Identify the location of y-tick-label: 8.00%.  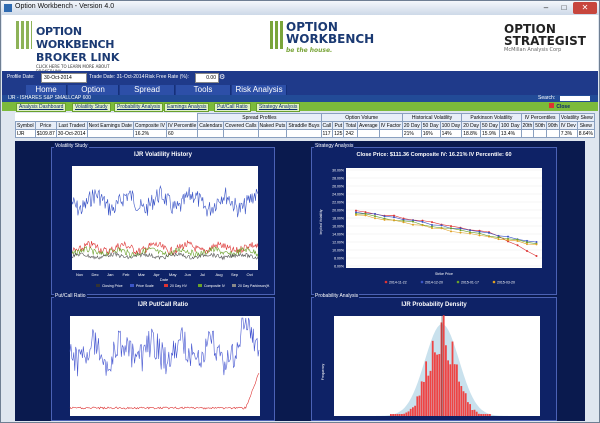
(339, 259).